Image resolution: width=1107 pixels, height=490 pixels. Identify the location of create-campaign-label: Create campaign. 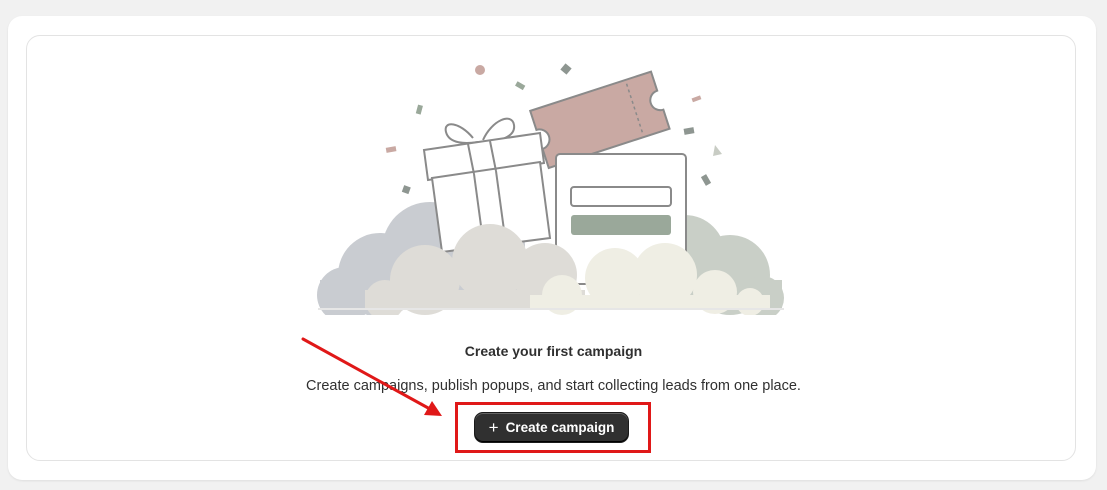
(560, 427).